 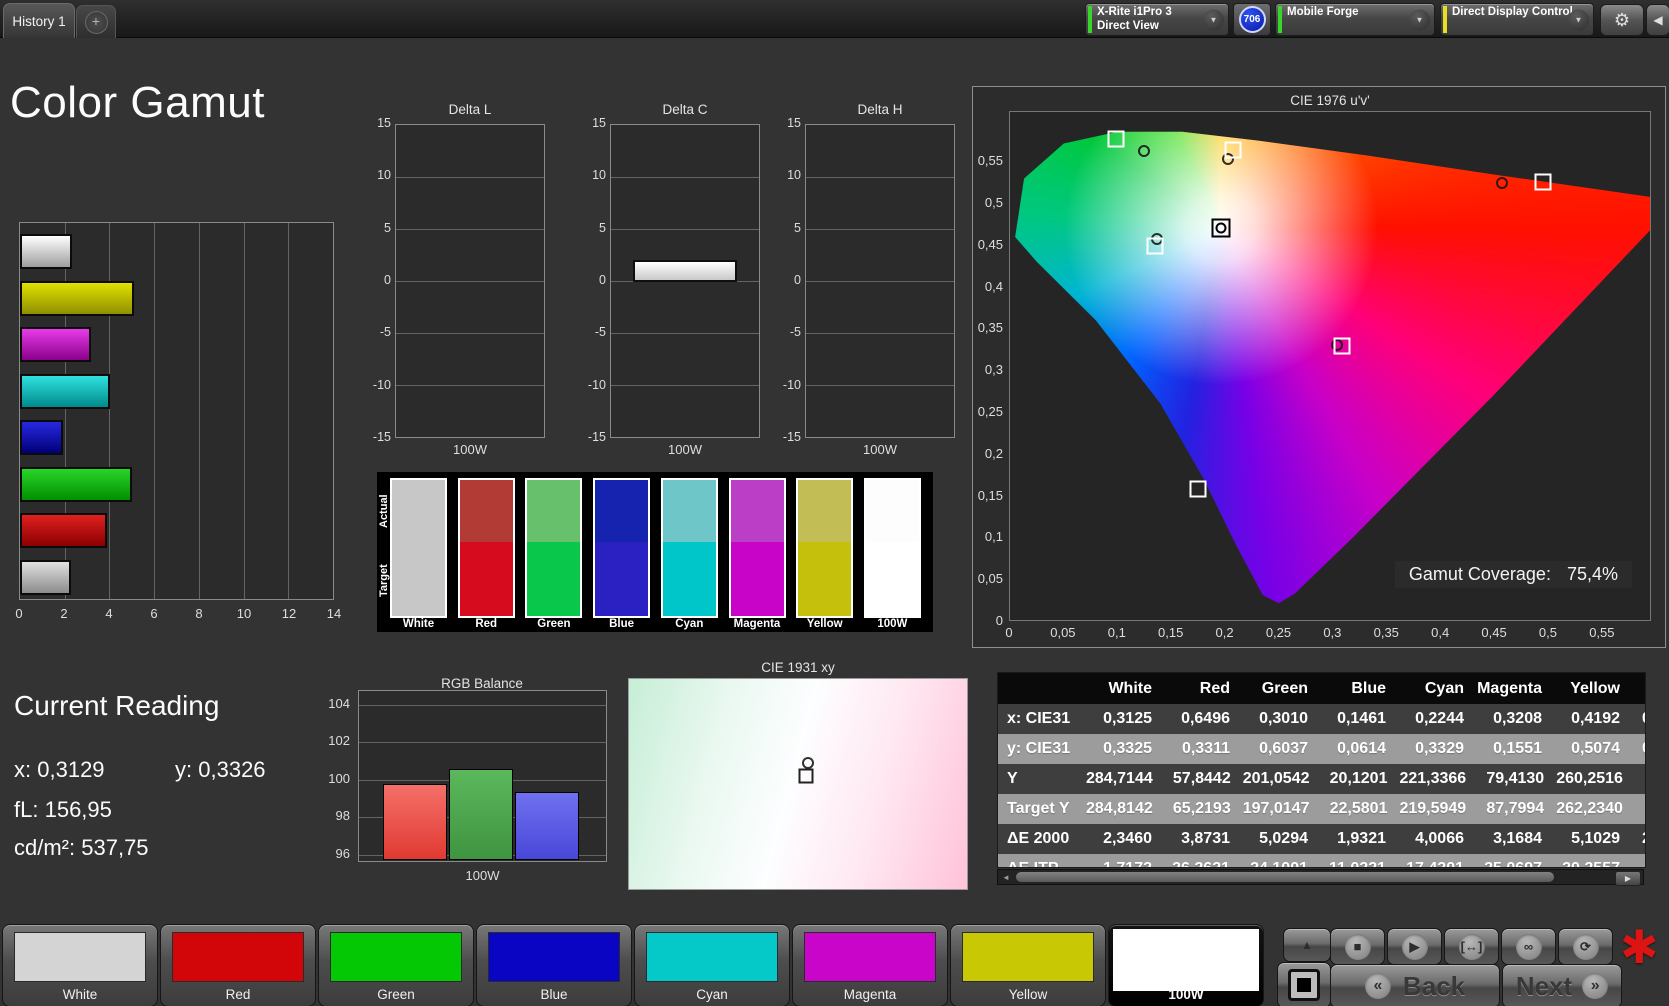 I want to click on window-mode-button, so click(x=1304, y=984).